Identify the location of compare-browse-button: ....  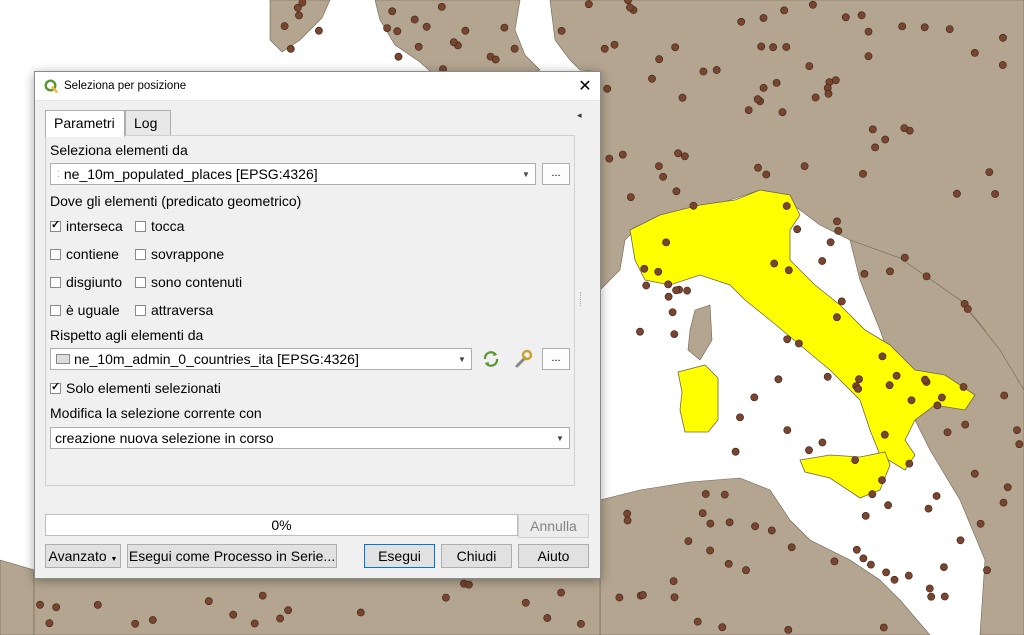
(556, 359).